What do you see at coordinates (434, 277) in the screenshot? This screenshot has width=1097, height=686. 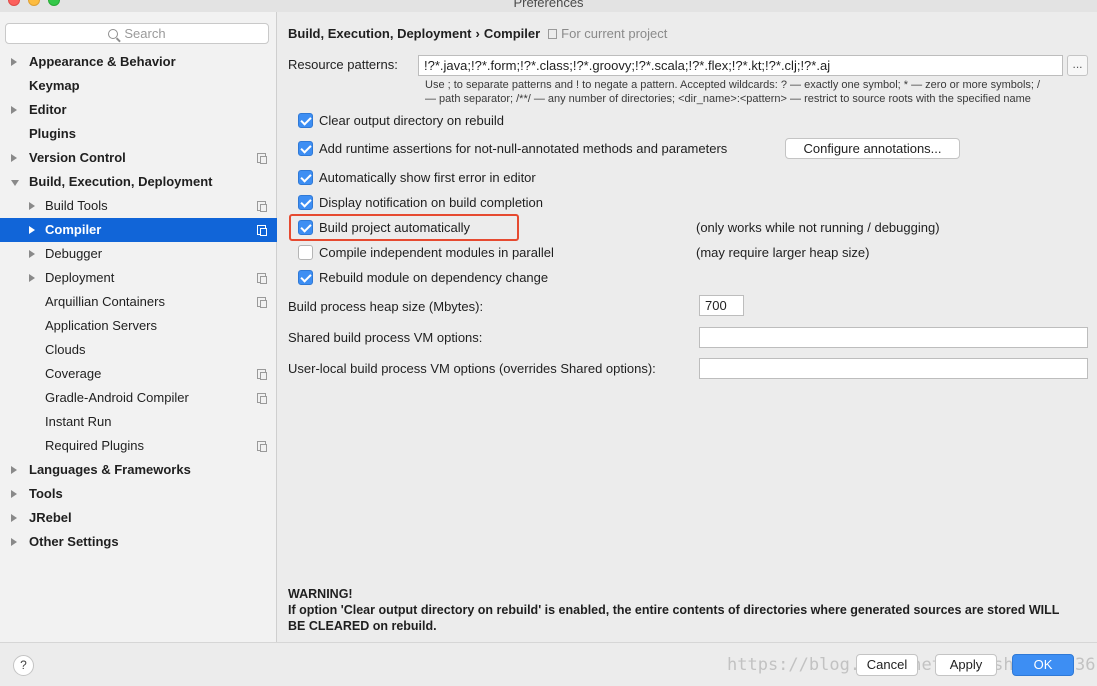 I see `option-label: Rebuild module on dependency change` at bounding box center [434, 277].